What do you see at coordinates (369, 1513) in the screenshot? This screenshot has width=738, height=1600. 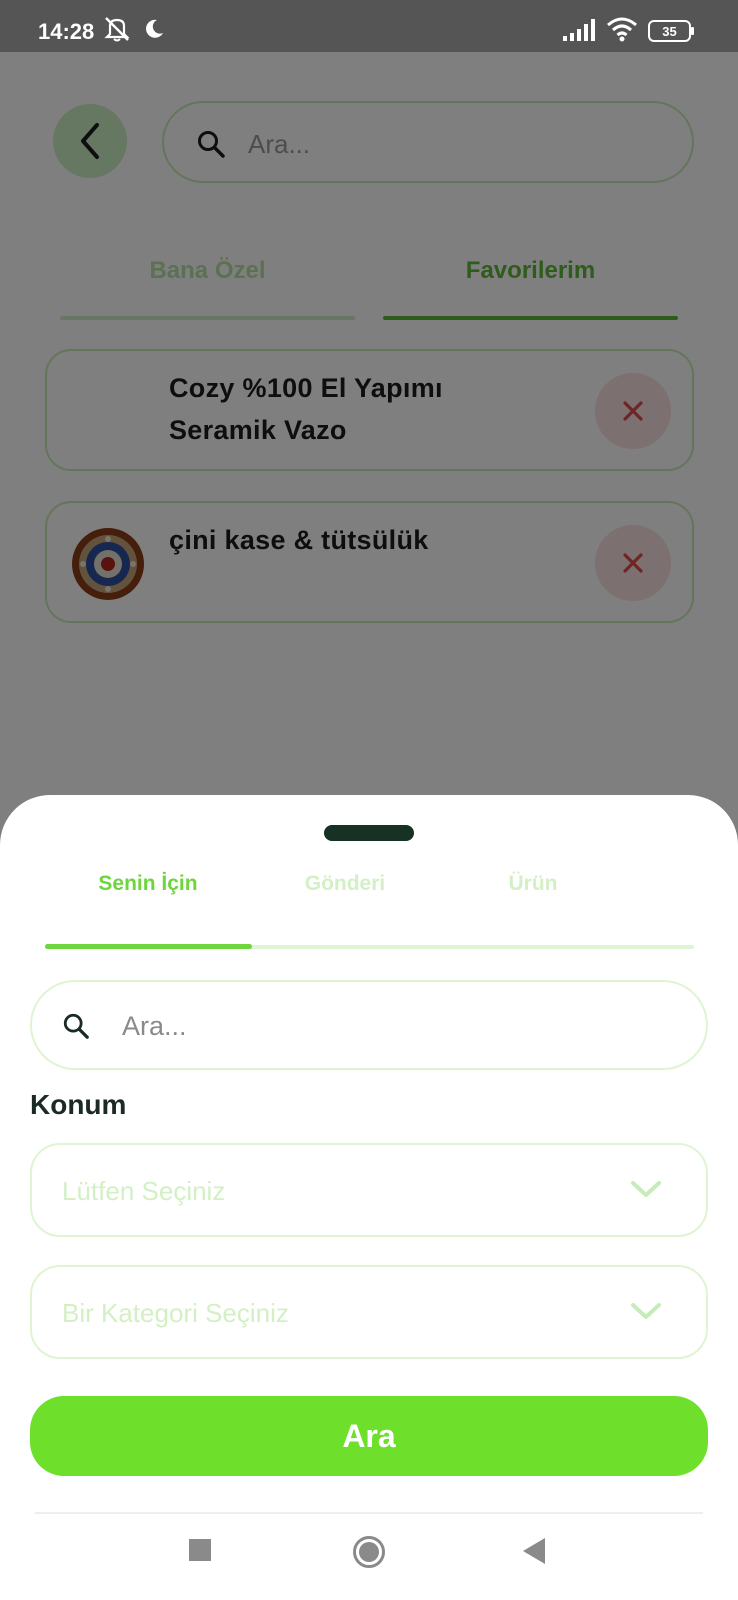 I see `nav-divider` at bounding box center [369, 1513].